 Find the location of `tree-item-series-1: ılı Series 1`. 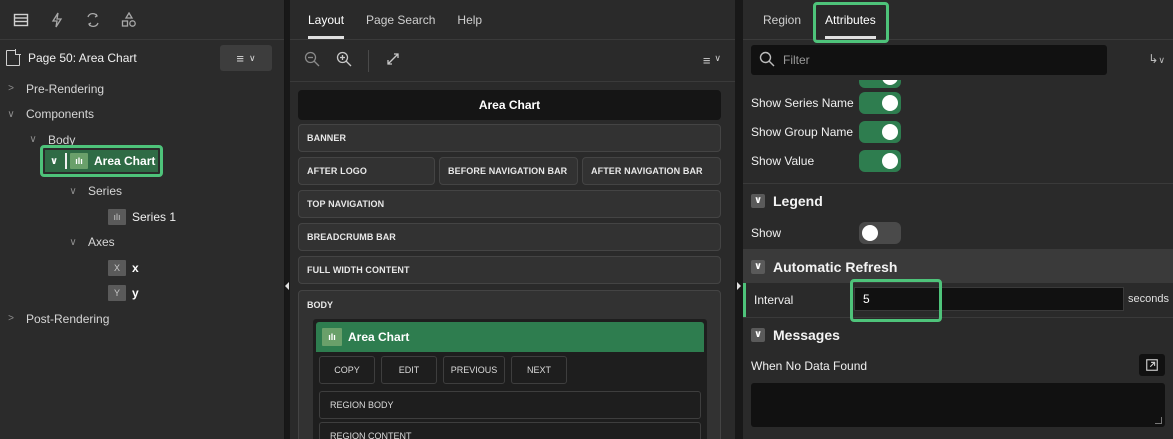

tree-item-series-1: ılı Series 1 is located at coordinates (142, 217).